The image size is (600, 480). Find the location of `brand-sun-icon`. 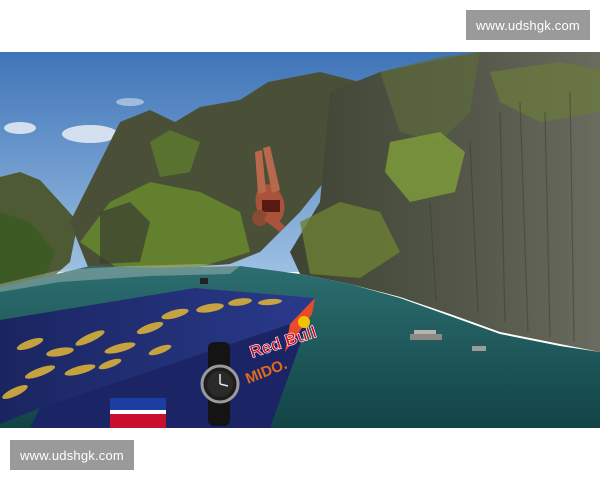

brand-sun-icon is located at coordinates (304, 322).